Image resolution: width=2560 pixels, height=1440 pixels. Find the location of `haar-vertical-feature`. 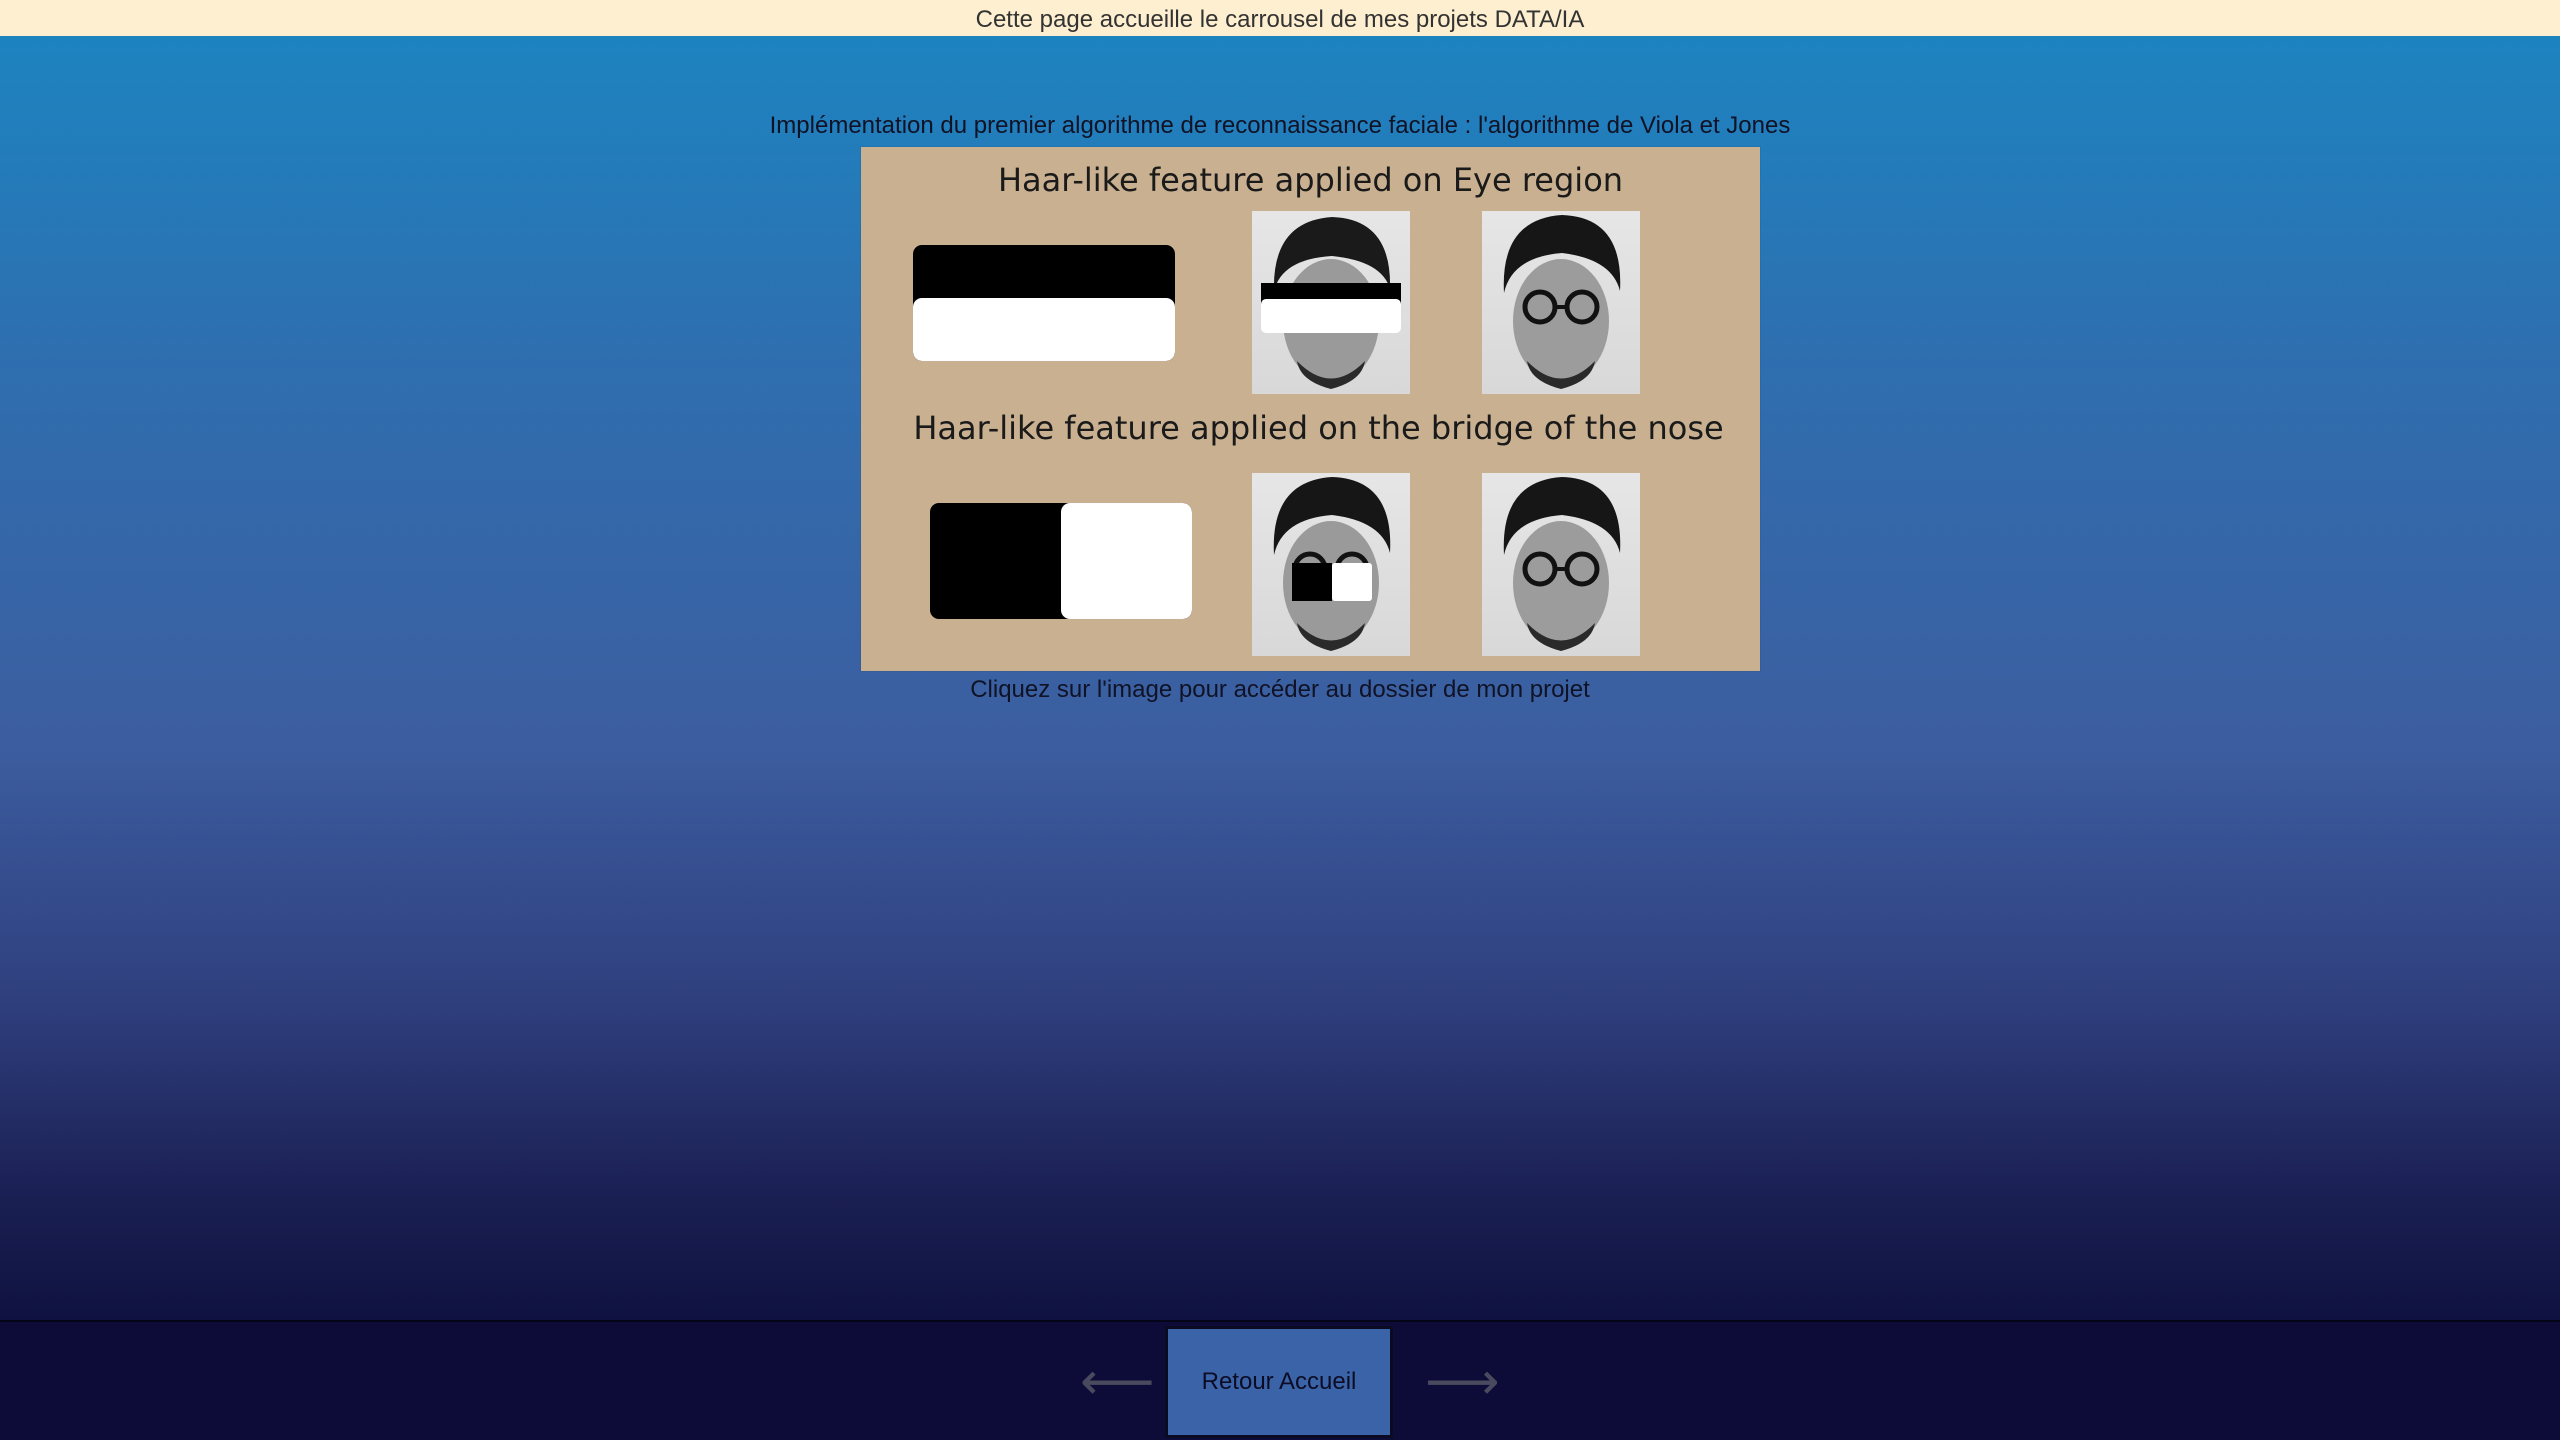

haar-vertical-feature is located at coordinates (1061, 561).